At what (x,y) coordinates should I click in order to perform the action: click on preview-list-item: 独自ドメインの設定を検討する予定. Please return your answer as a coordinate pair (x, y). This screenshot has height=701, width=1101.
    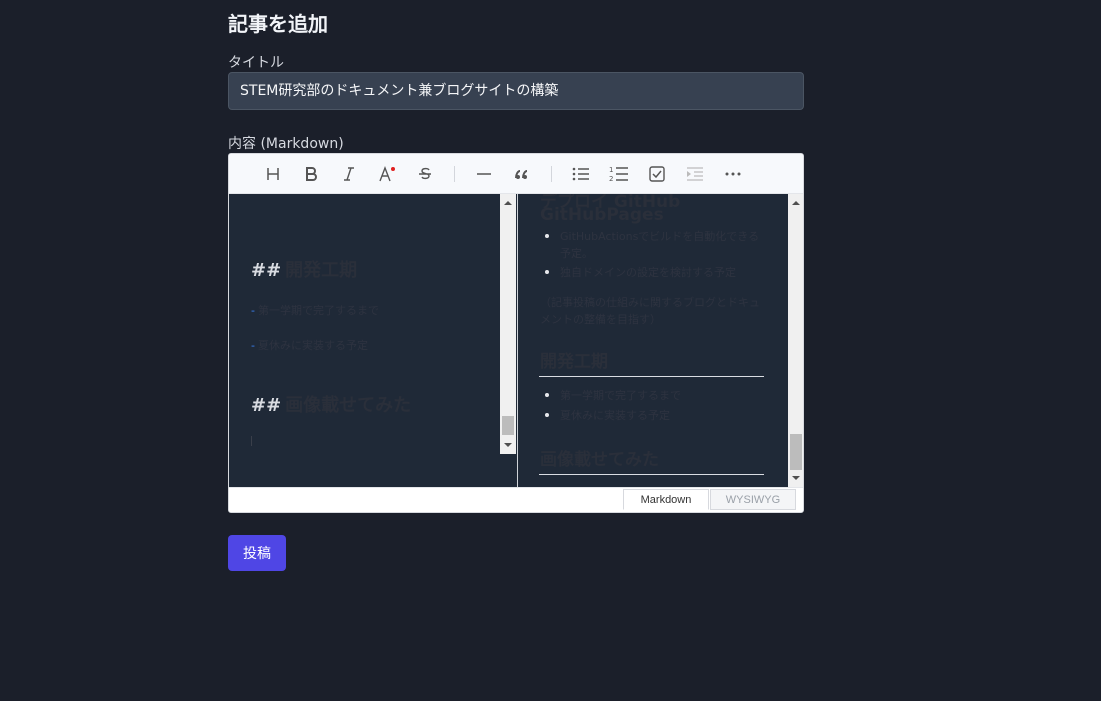
    Looking at the image, I should click on (648, 272).